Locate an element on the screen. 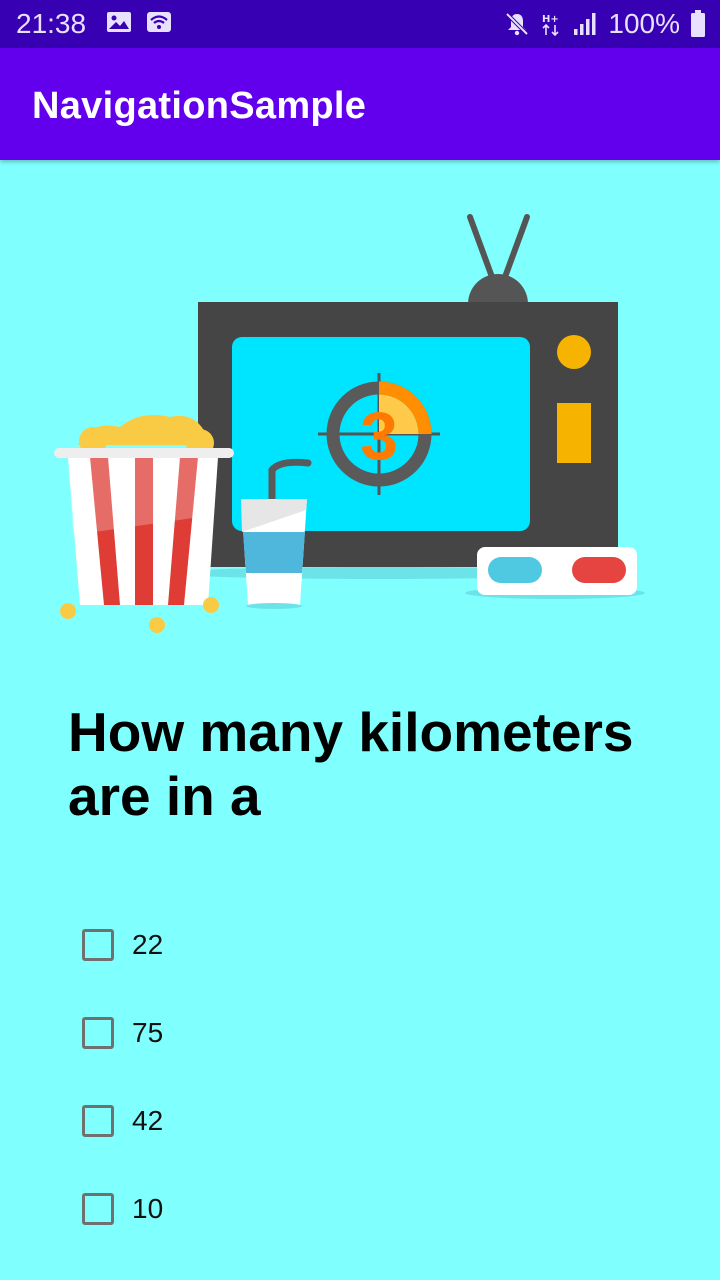 This screenshot has width=720, height=1280. status-left-icons is located at coordinates (139, 22).